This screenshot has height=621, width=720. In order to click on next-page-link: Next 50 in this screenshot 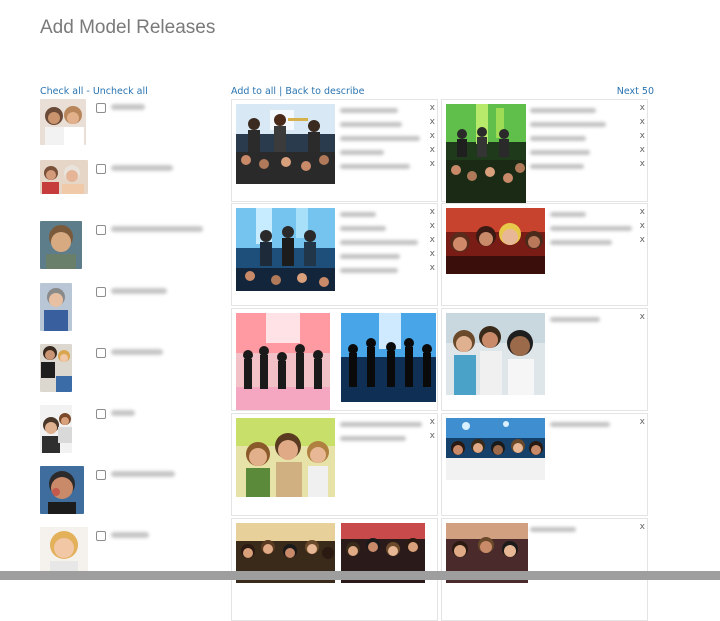, I will do `click(635, 91)`.